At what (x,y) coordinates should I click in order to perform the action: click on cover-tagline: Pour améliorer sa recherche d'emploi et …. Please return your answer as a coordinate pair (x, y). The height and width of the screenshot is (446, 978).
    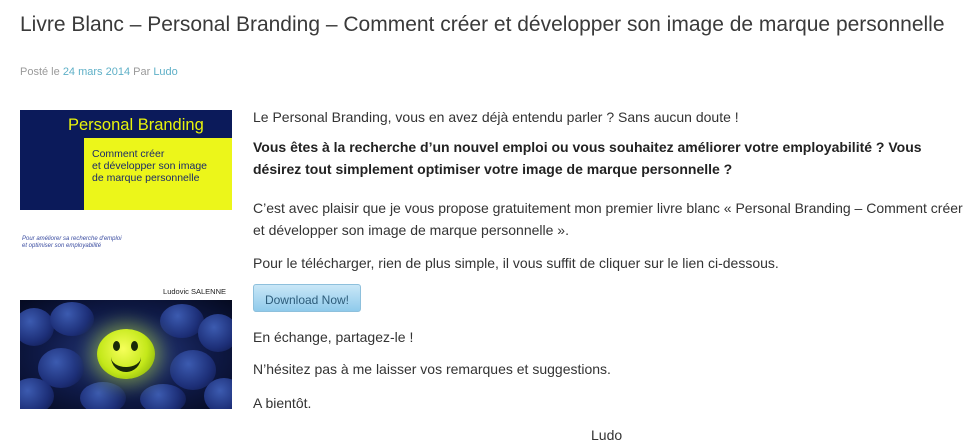
    Looking at the image, I should click on (97, 243).